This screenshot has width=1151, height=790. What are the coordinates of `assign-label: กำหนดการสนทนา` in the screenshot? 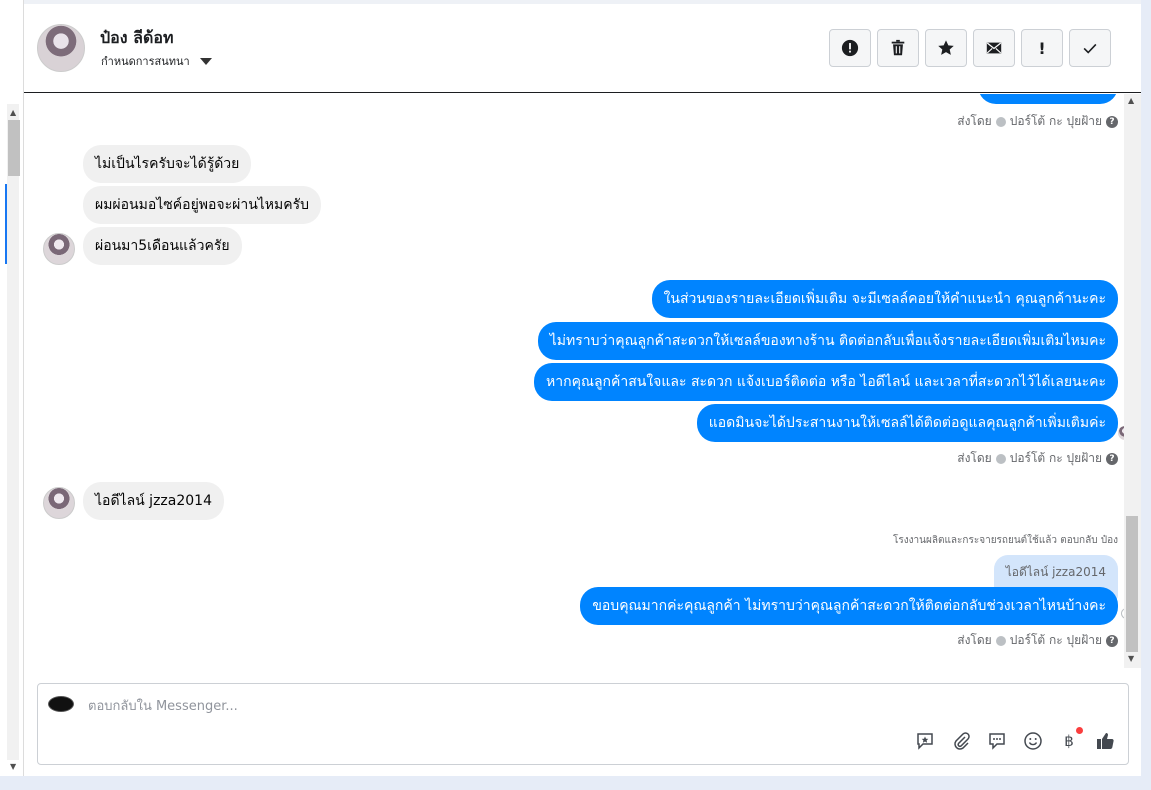 It's located at (145, 61).